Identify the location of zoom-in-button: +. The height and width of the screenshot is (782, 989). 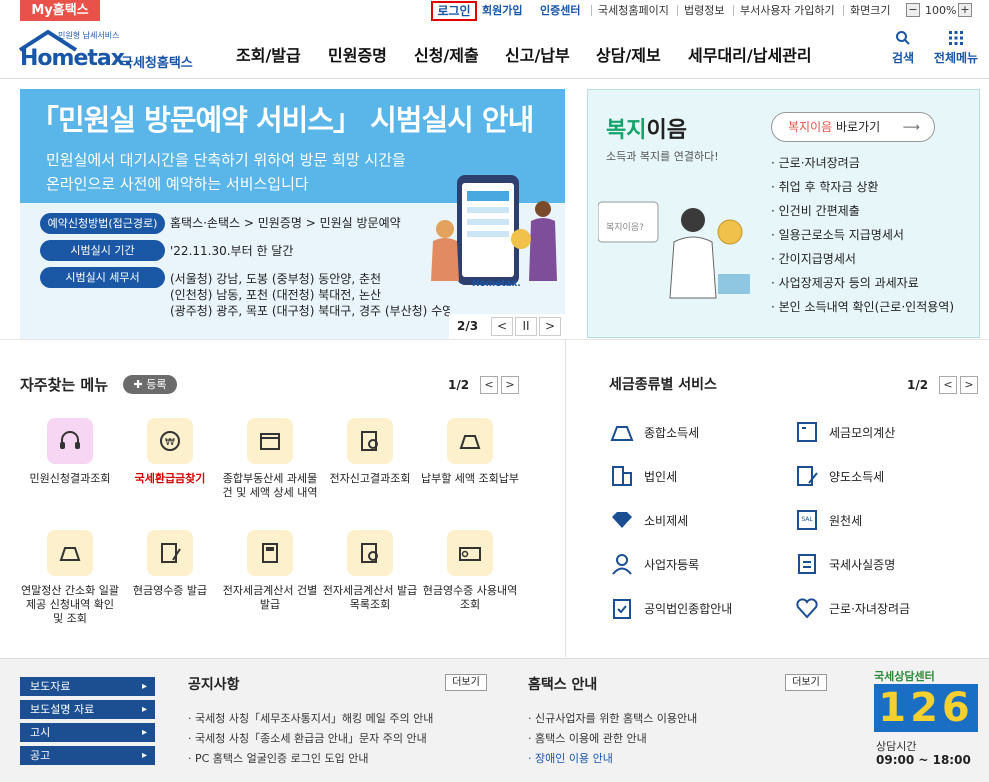
(965, 10).